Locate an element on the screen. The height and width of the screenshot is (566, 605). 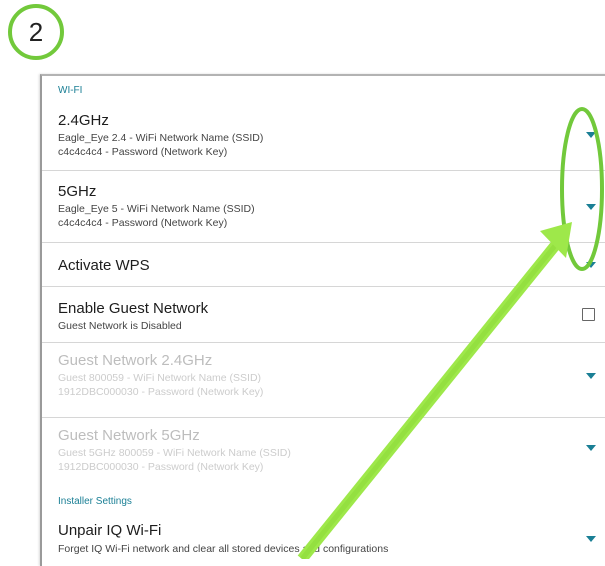
row-guest-2-4ghz-ssid: Guest 800059 - WiFi Network Name (SSID) is located at coordinates (160, 378).